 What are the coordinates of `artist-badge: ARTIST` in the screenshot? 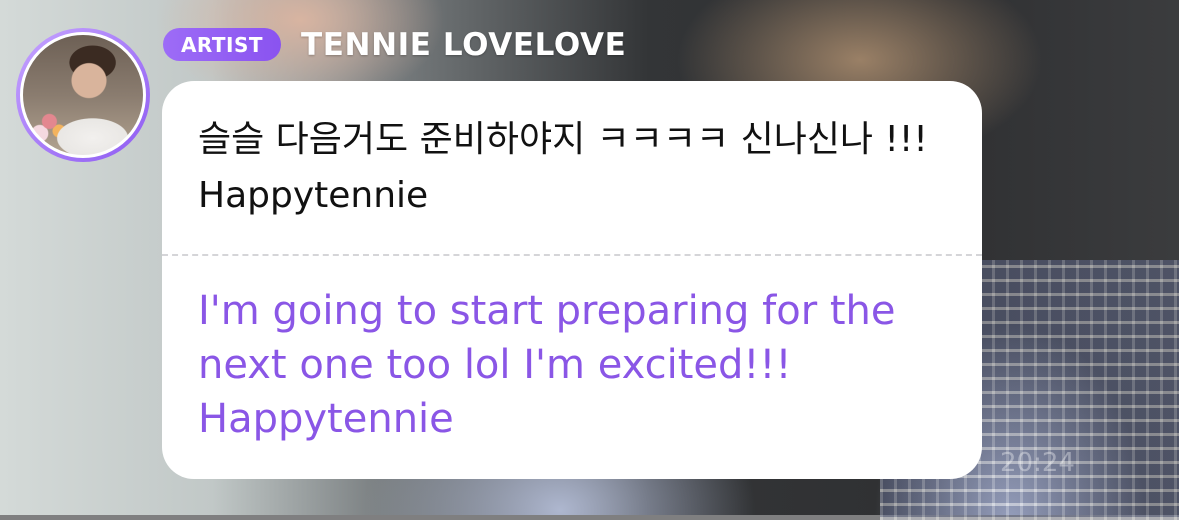 It's located at (222, 44).